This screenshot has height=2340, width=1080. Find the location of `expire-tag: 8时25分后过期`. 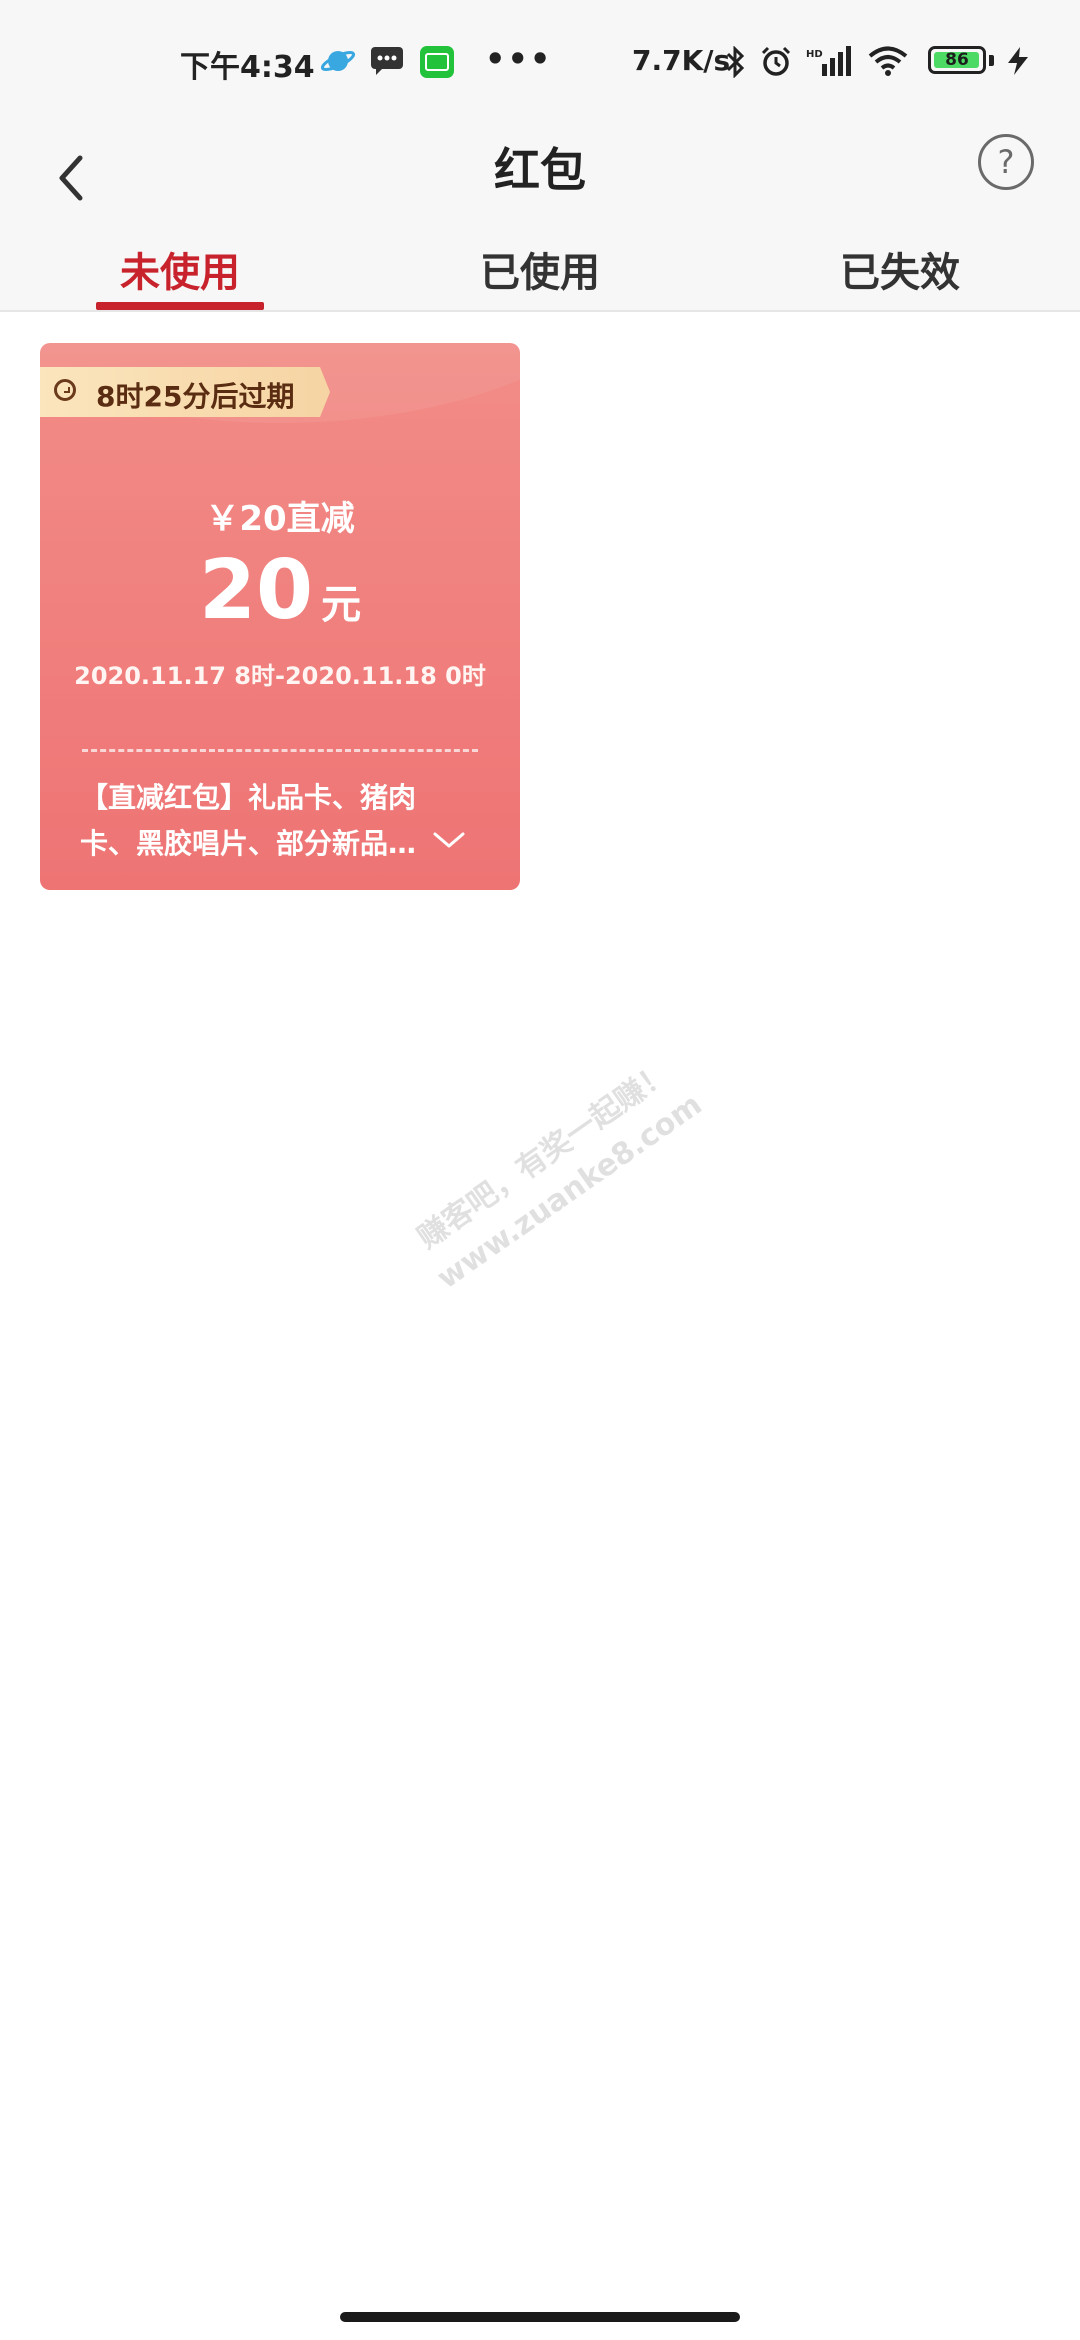

expire-tag: 8时25分后过期 is located at coordinates (185, 392).